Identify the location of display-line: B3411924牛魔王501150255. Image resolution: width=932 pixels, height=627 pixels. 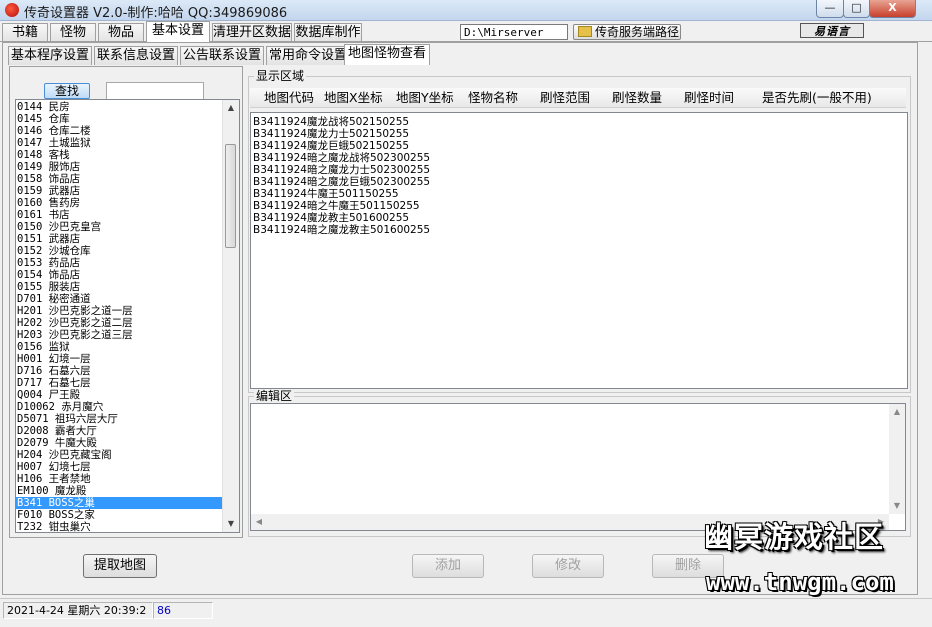
(326, 194).